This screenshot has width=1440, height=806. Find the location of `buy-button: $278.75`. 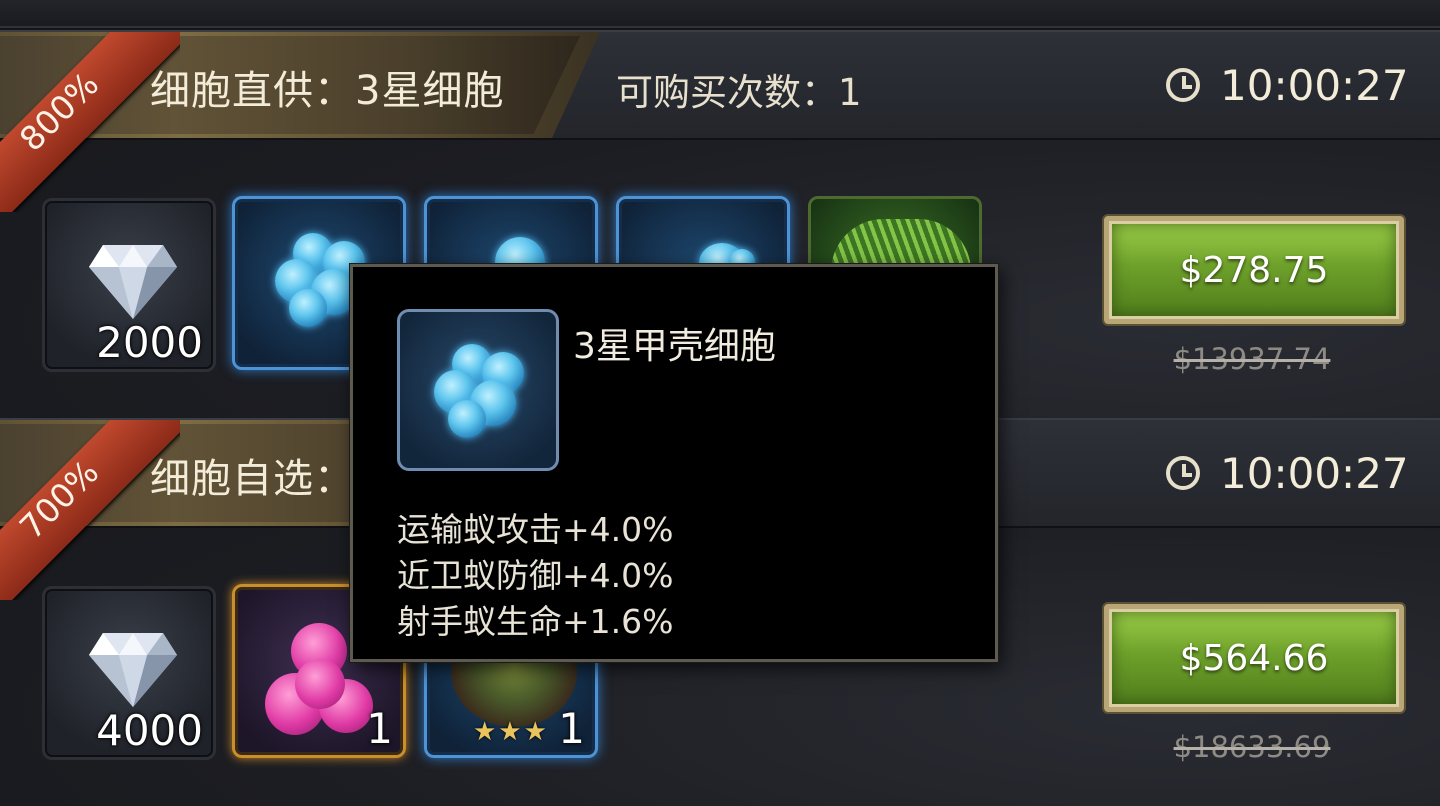

buy-button: $278.75 is located at coordinates (1254, 270).